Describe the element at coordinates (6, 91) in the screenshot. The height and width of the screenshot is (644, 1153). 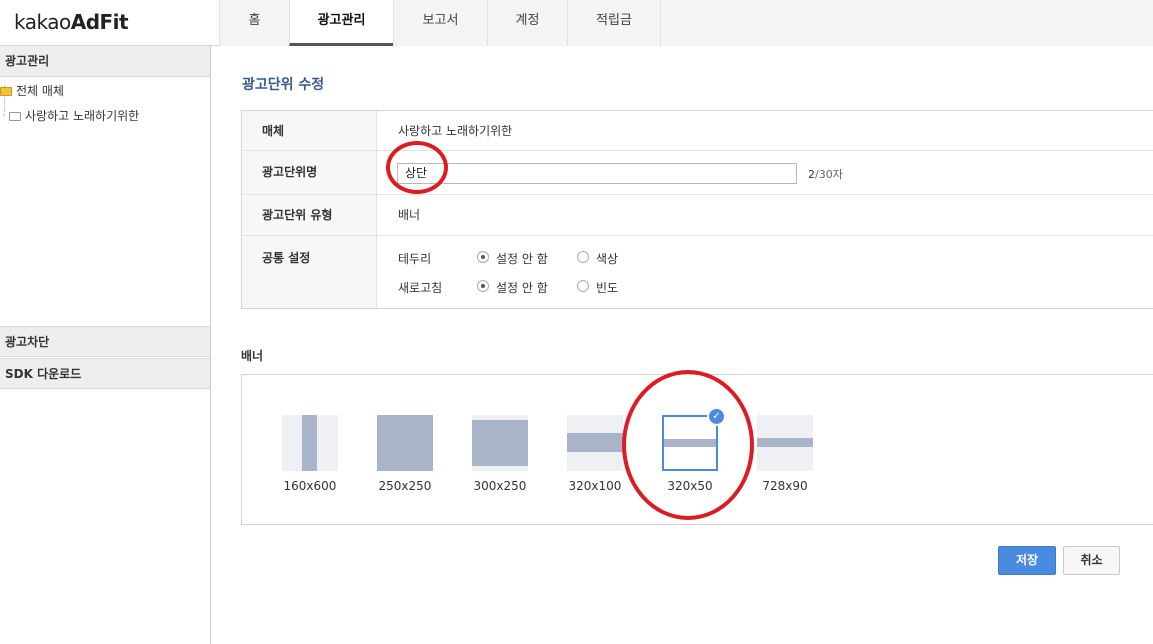
I see `folder-open-icon` at that location.